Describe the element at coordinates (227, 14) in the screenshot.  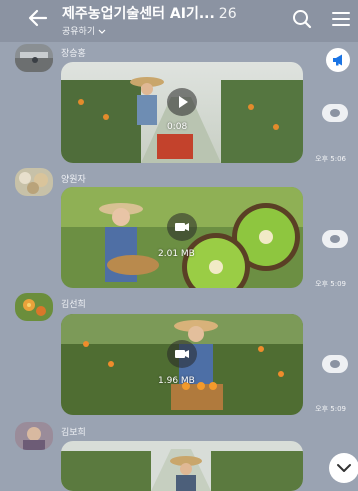
I see `member-count: 26` at that location.